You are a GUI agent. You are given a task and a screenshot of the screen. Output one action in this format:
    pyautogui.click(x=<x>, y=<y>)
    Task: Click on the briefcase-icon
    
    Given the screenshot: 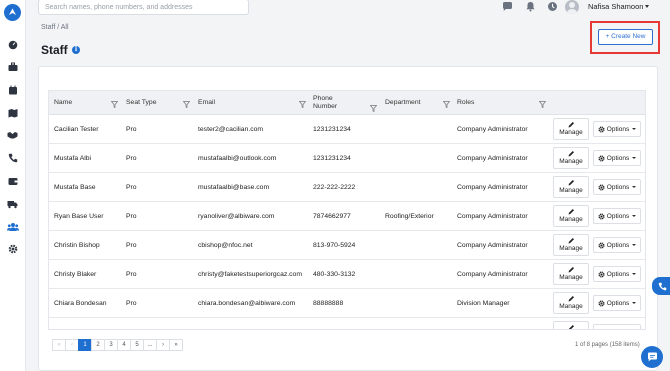 What is the action you would take?
    pyautogui.click(x=12, y=66)
    